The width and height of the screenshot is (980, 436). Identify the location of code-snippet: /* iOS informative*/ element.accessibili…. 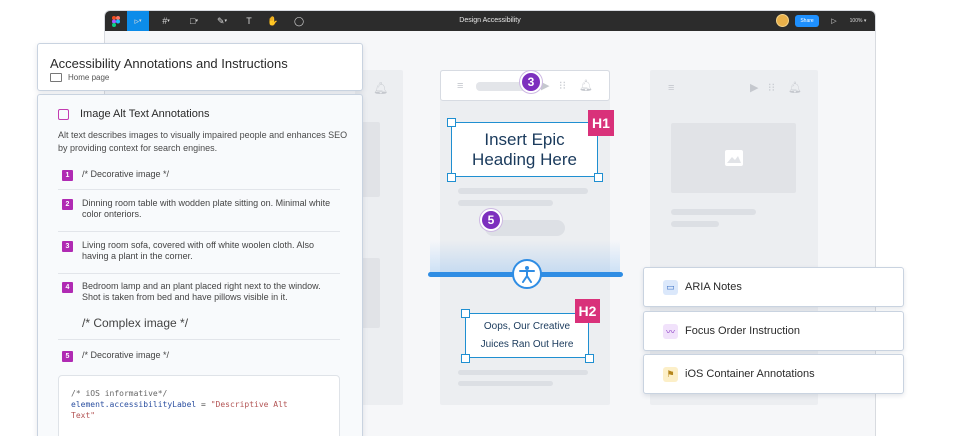
(199, 405).